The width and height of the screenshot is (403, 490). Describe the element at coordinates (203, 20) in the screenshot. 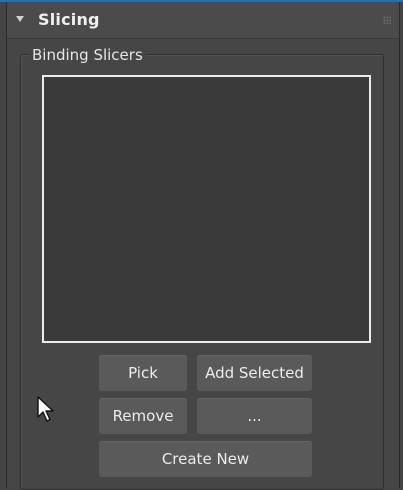

I see `rollout-header: Slicing` at that location.